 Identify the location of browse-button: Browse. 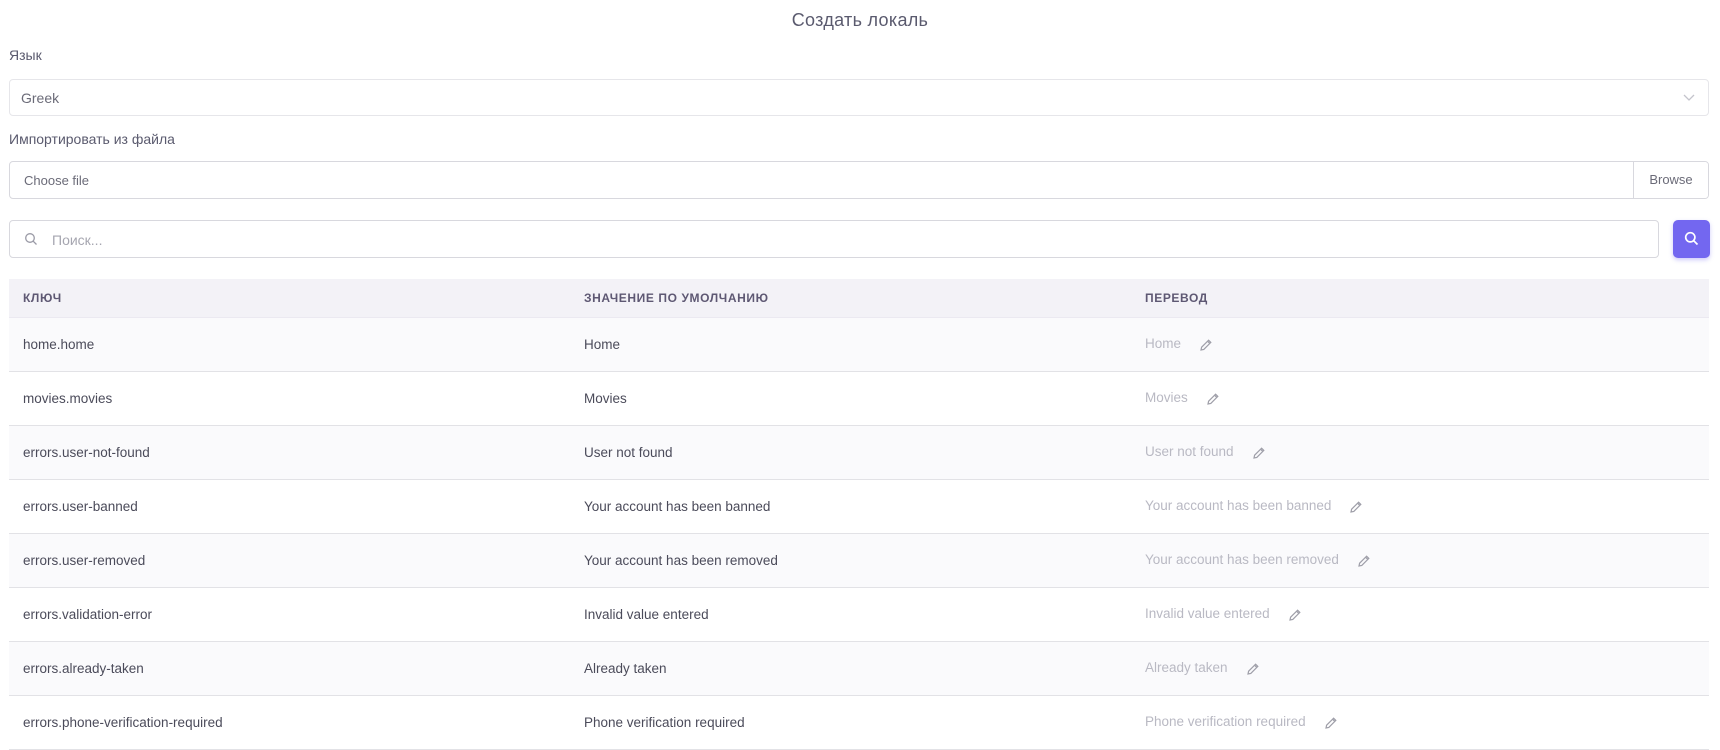
(1670, 180).